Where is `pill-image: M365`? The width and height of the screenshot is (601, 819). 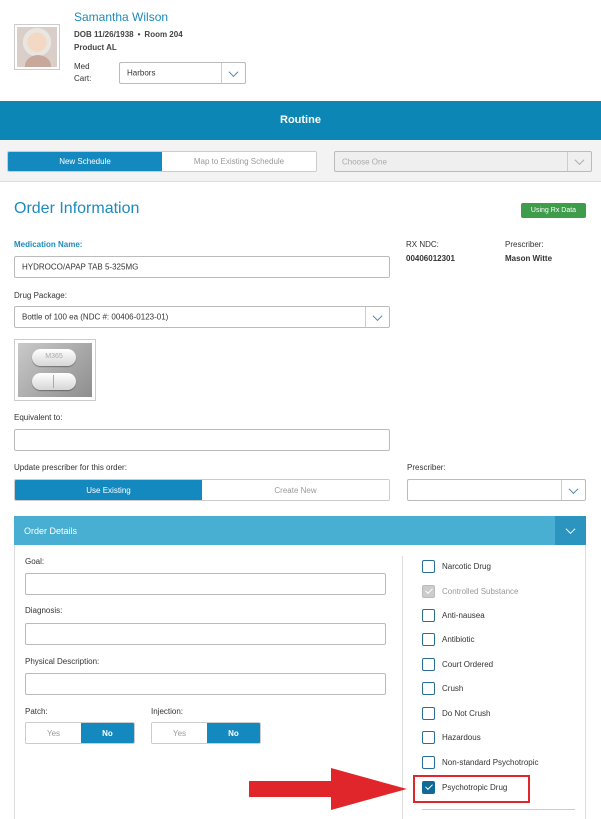
pill-image: M365 is located at coordinates (55, 370).